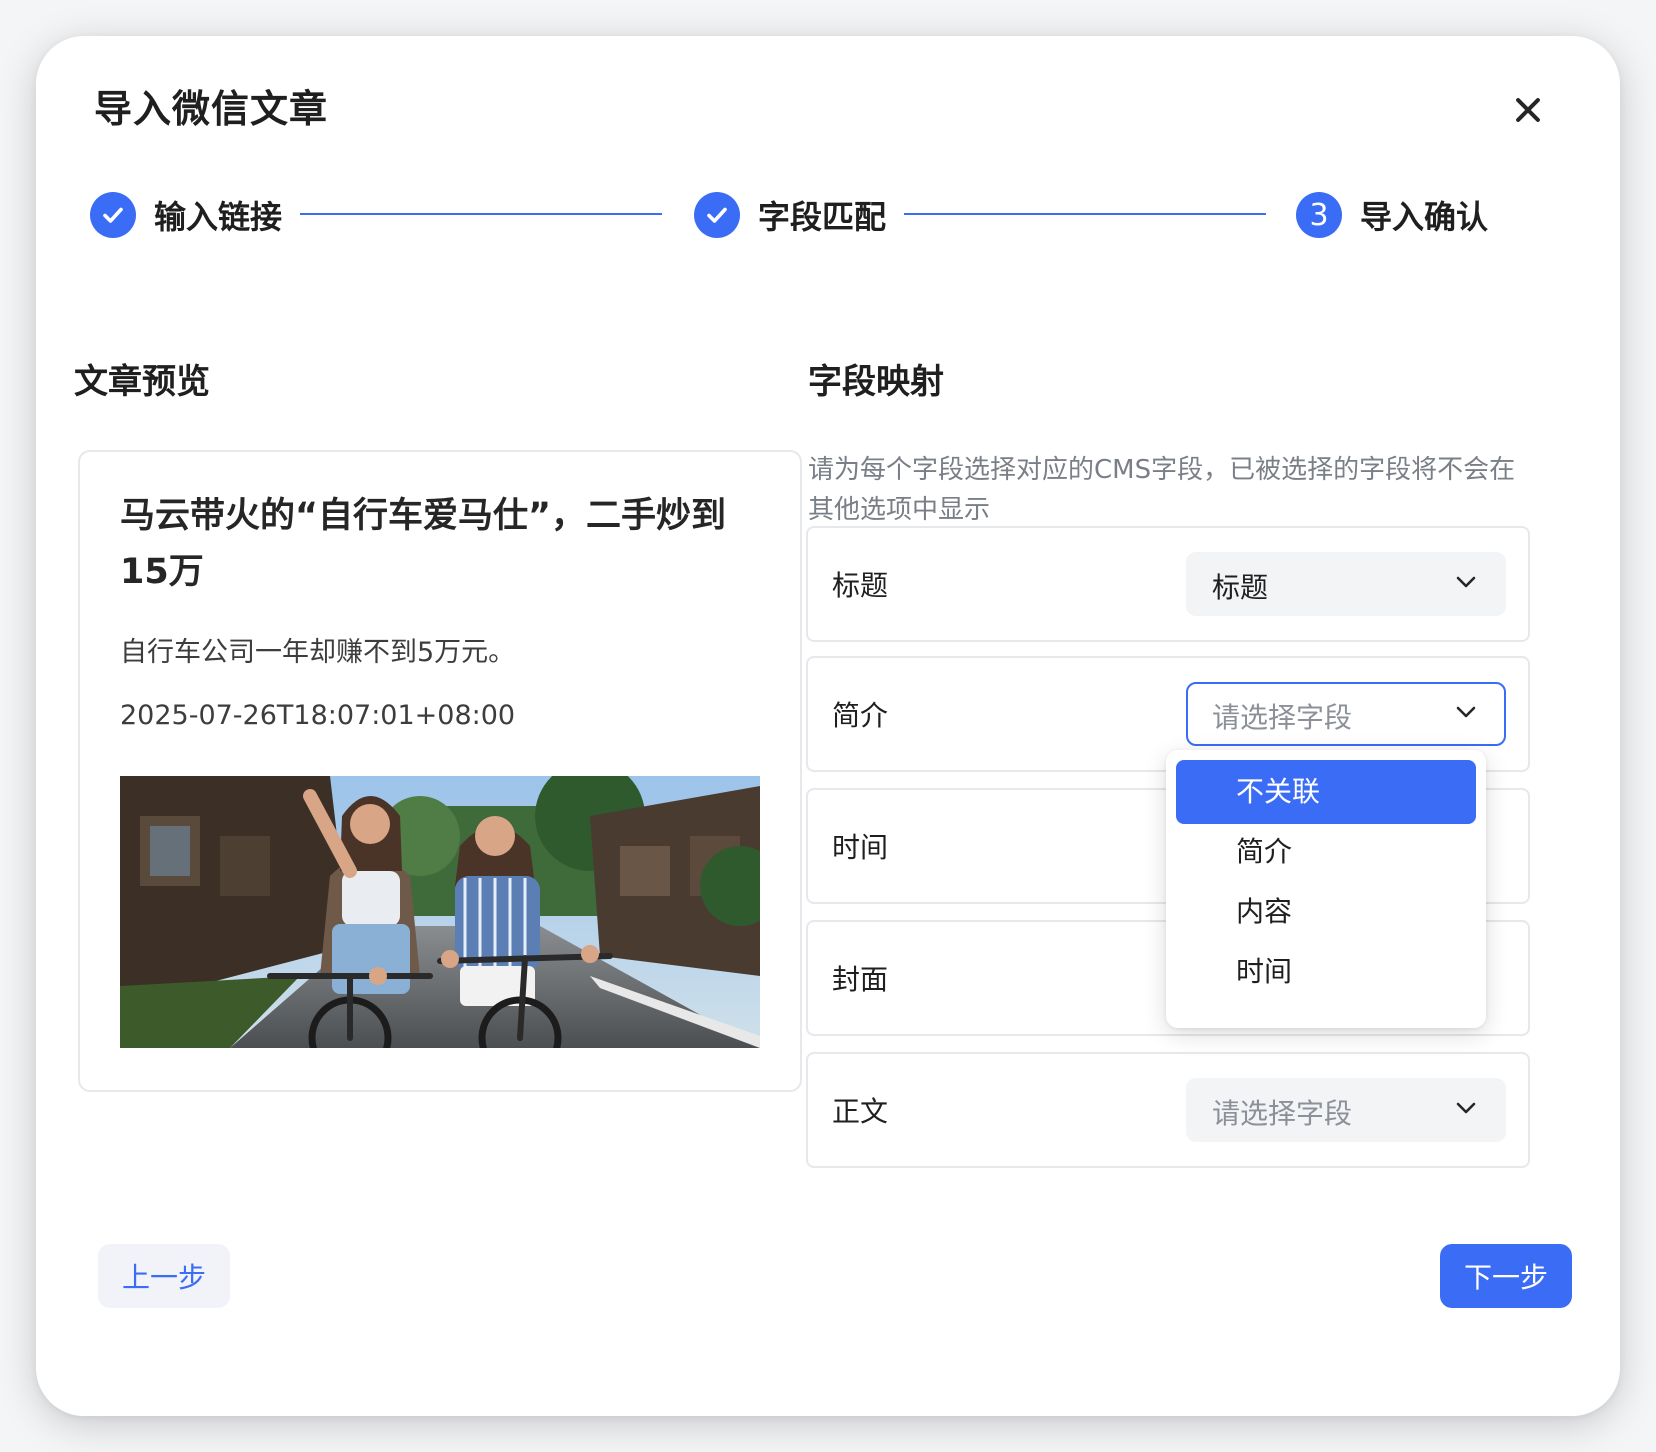 The height and width of the screenshot is (1452, 1656). I want to click on mapping-section-title: 字段映射, so click(876, 382).